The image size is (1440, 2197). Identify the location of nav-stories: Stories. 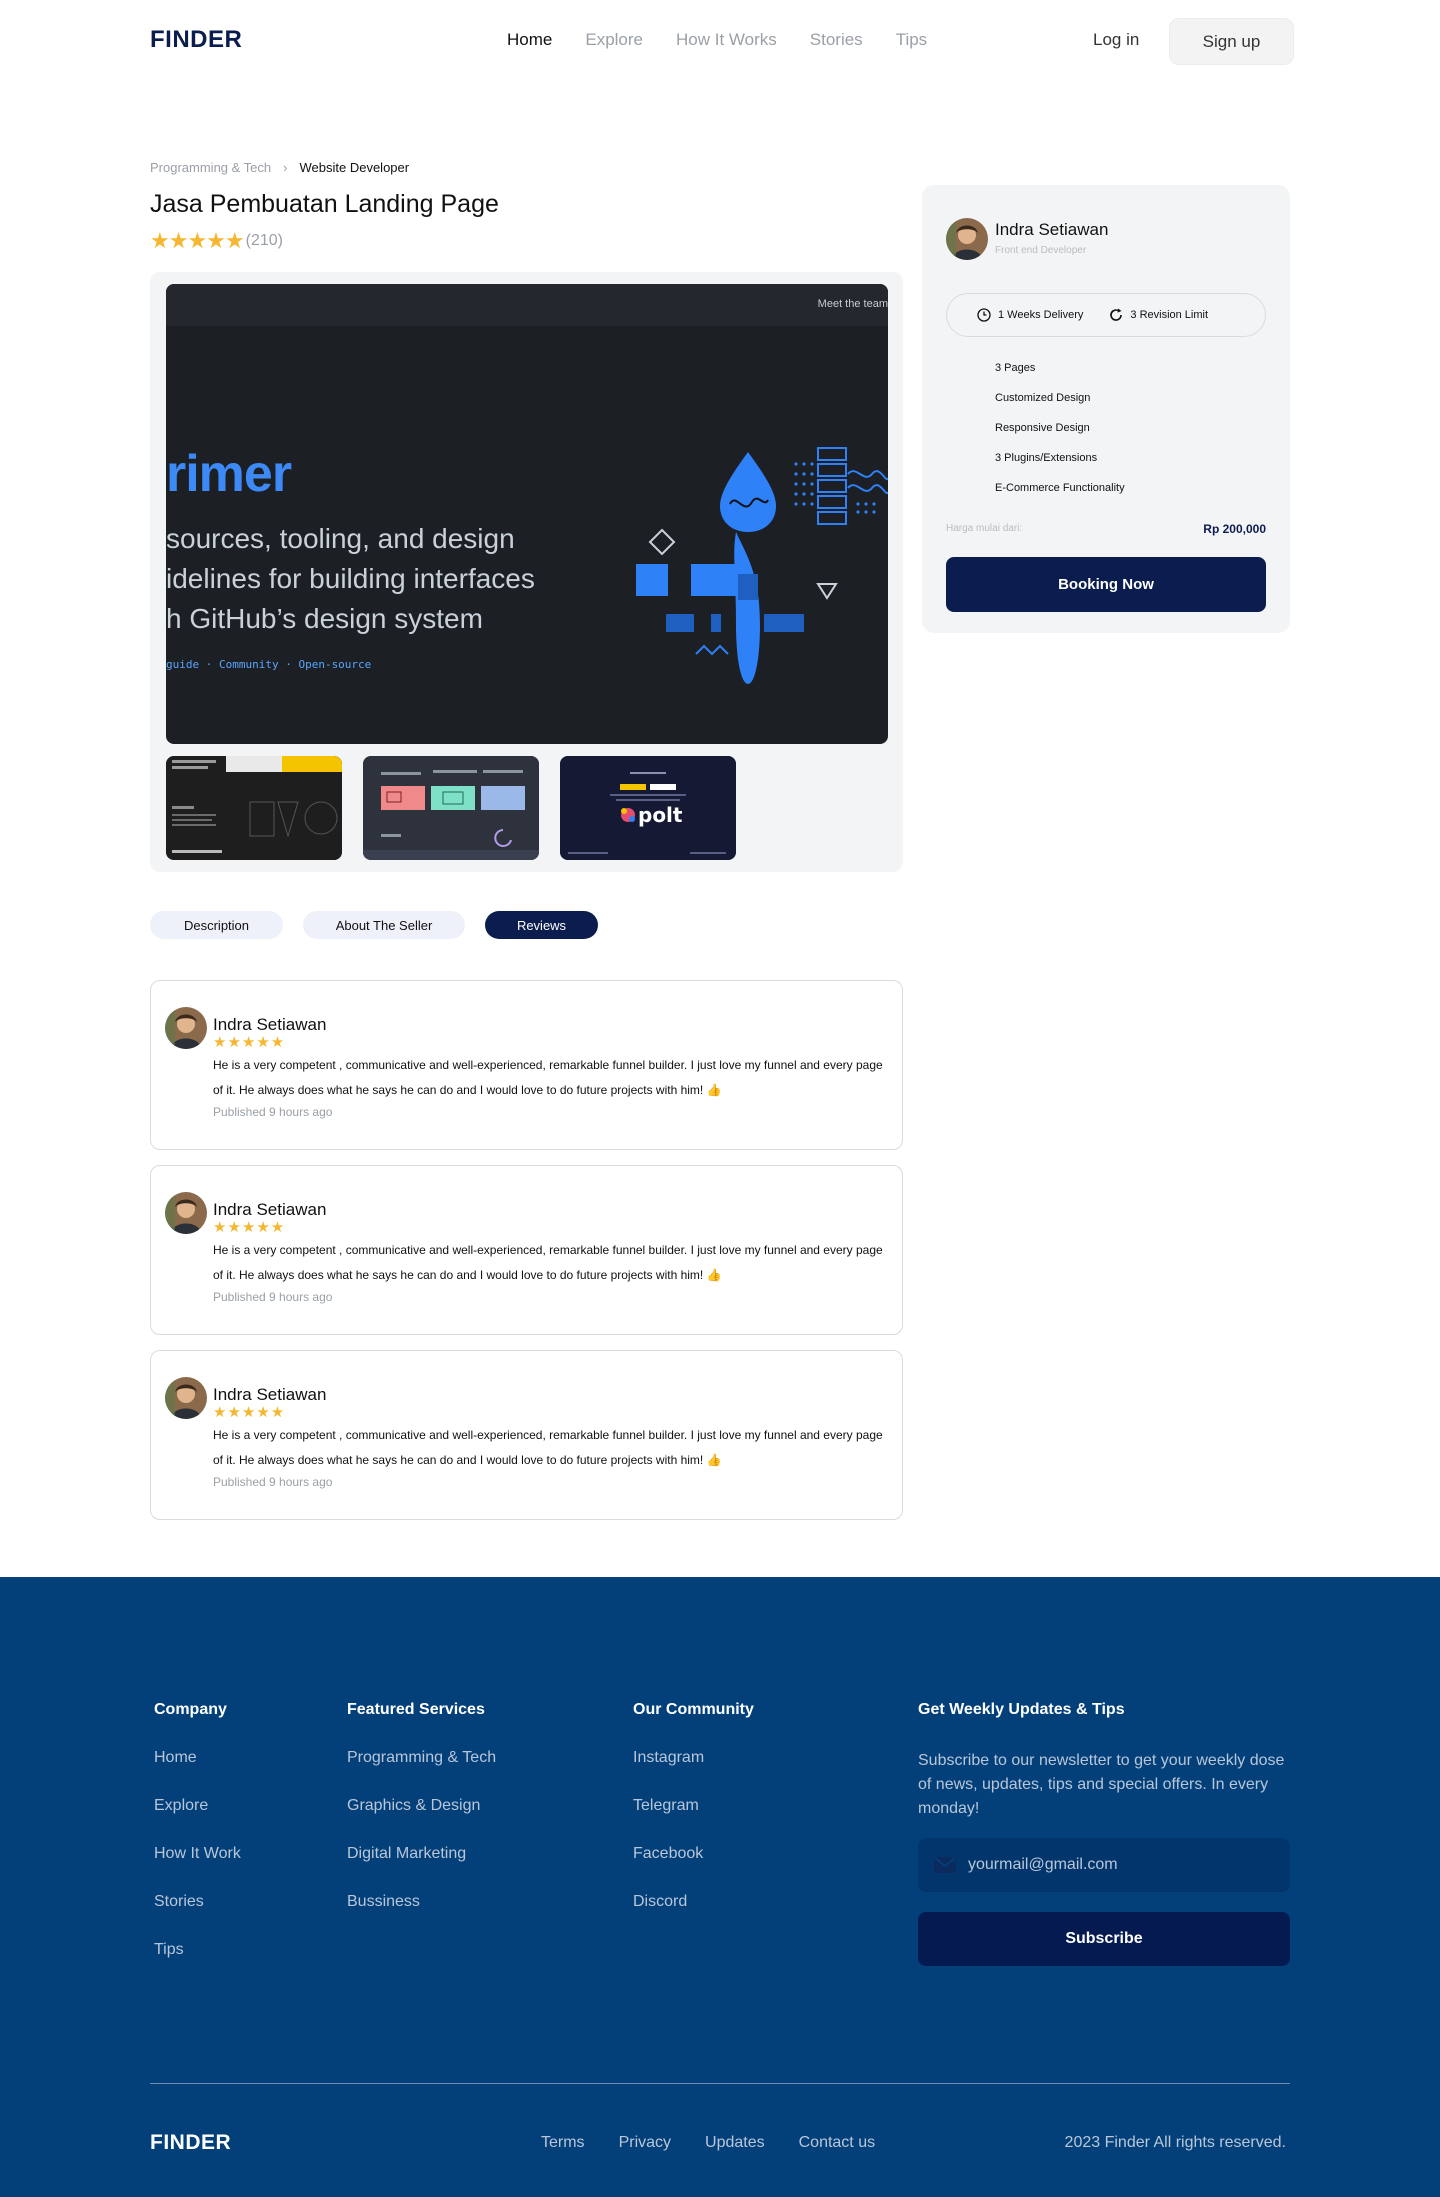
(836, 40).